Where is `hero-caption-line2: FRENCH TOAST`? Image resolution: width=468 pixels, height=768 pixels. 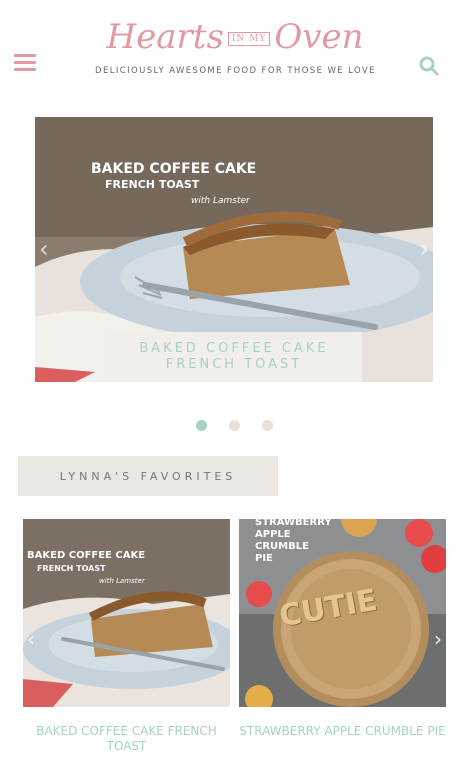
hero-caption-line2: FRENCH TOAST is located at coordinates (234, 364).